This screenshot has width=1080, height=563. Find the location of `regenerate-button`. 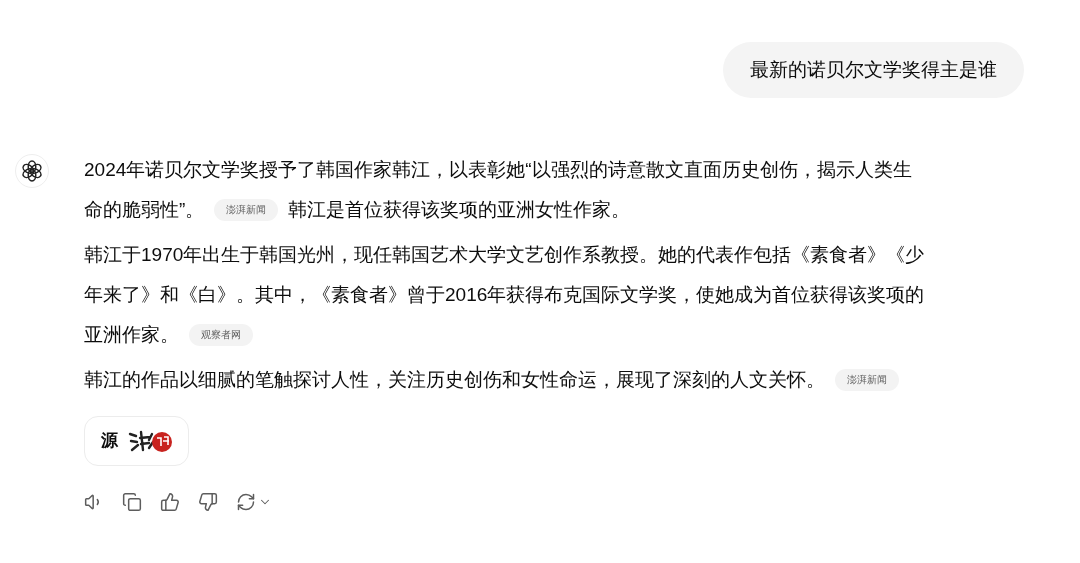

regenerate-button is located at coordinates (254, 502).